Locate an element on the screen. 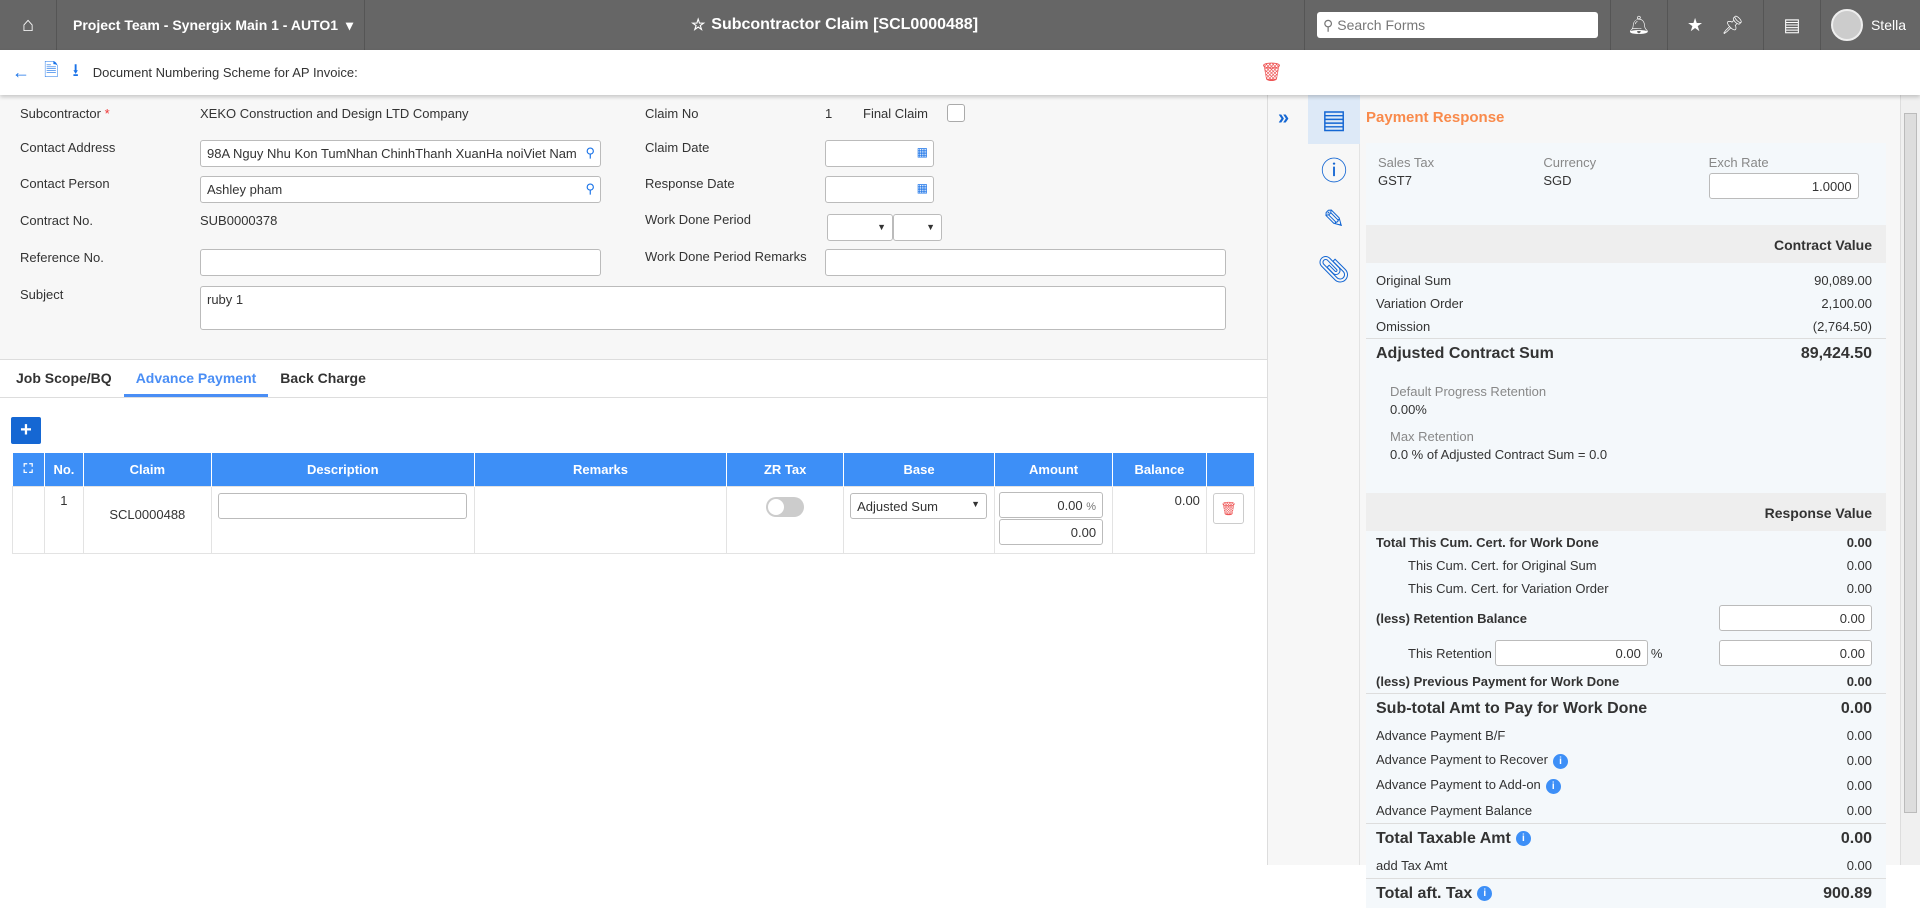 Image resolution: width=1920 pixels, height=908 pixels. amount-input: 0.00 is located at coordinates (1051, 531).